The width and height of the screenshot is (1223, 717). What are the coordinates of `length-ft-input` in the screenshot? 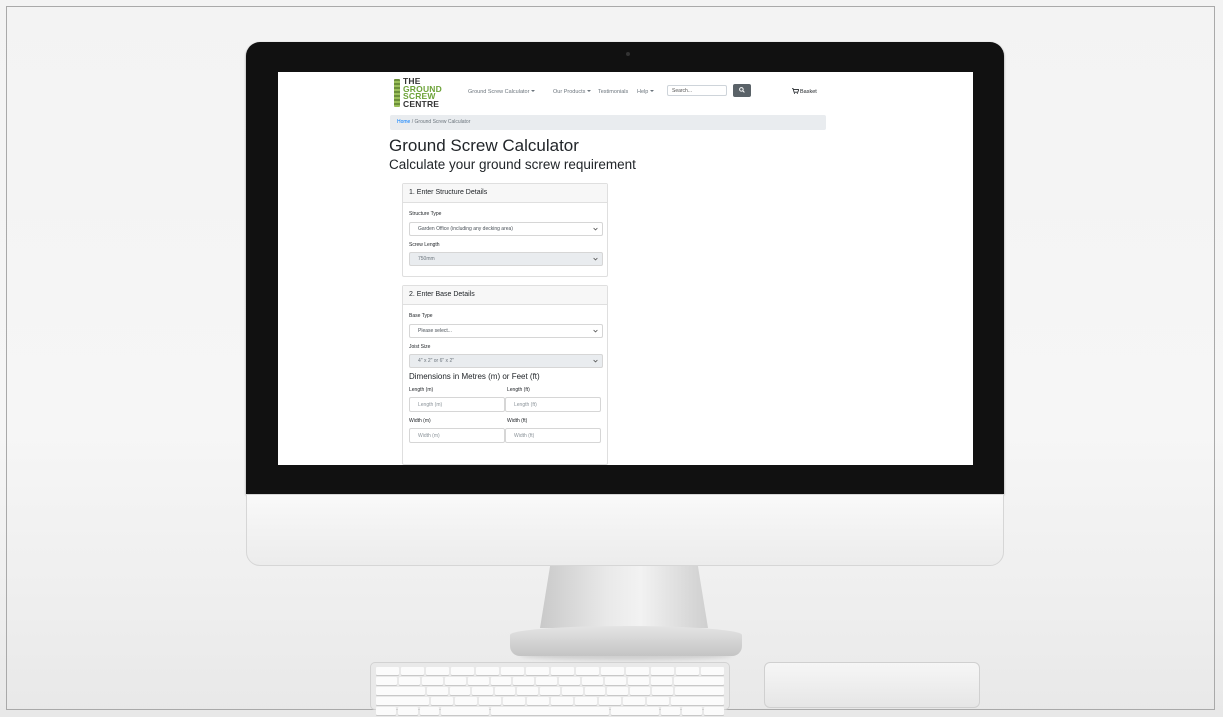 It's located at (553, 404).